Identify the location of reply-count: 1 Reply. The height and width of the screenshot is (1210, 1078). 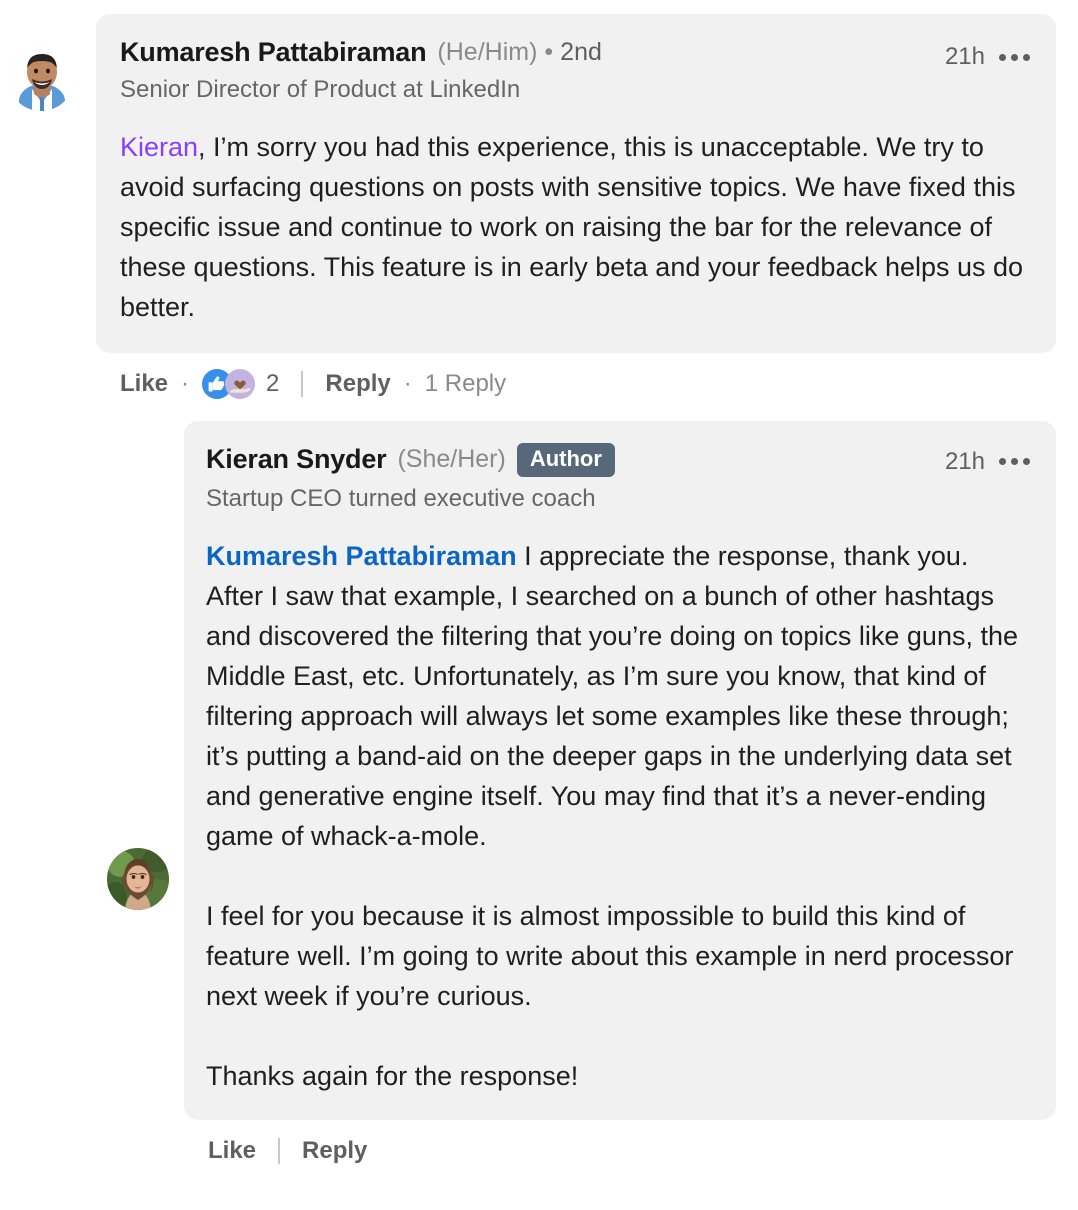
(465, 384).